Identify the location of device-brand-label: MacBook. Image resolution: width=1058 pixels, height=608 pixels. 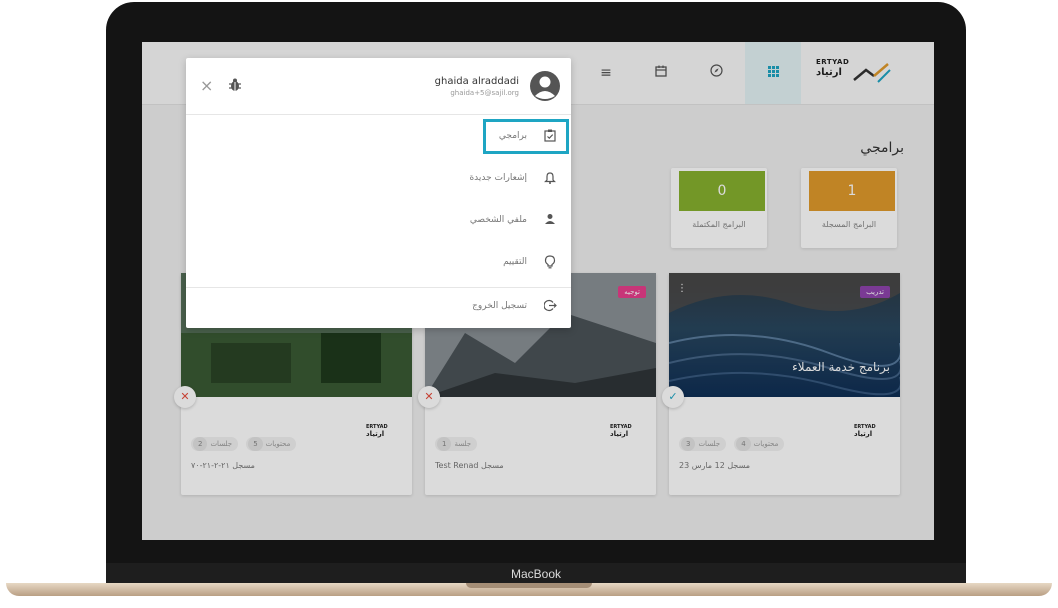
(536, 574).